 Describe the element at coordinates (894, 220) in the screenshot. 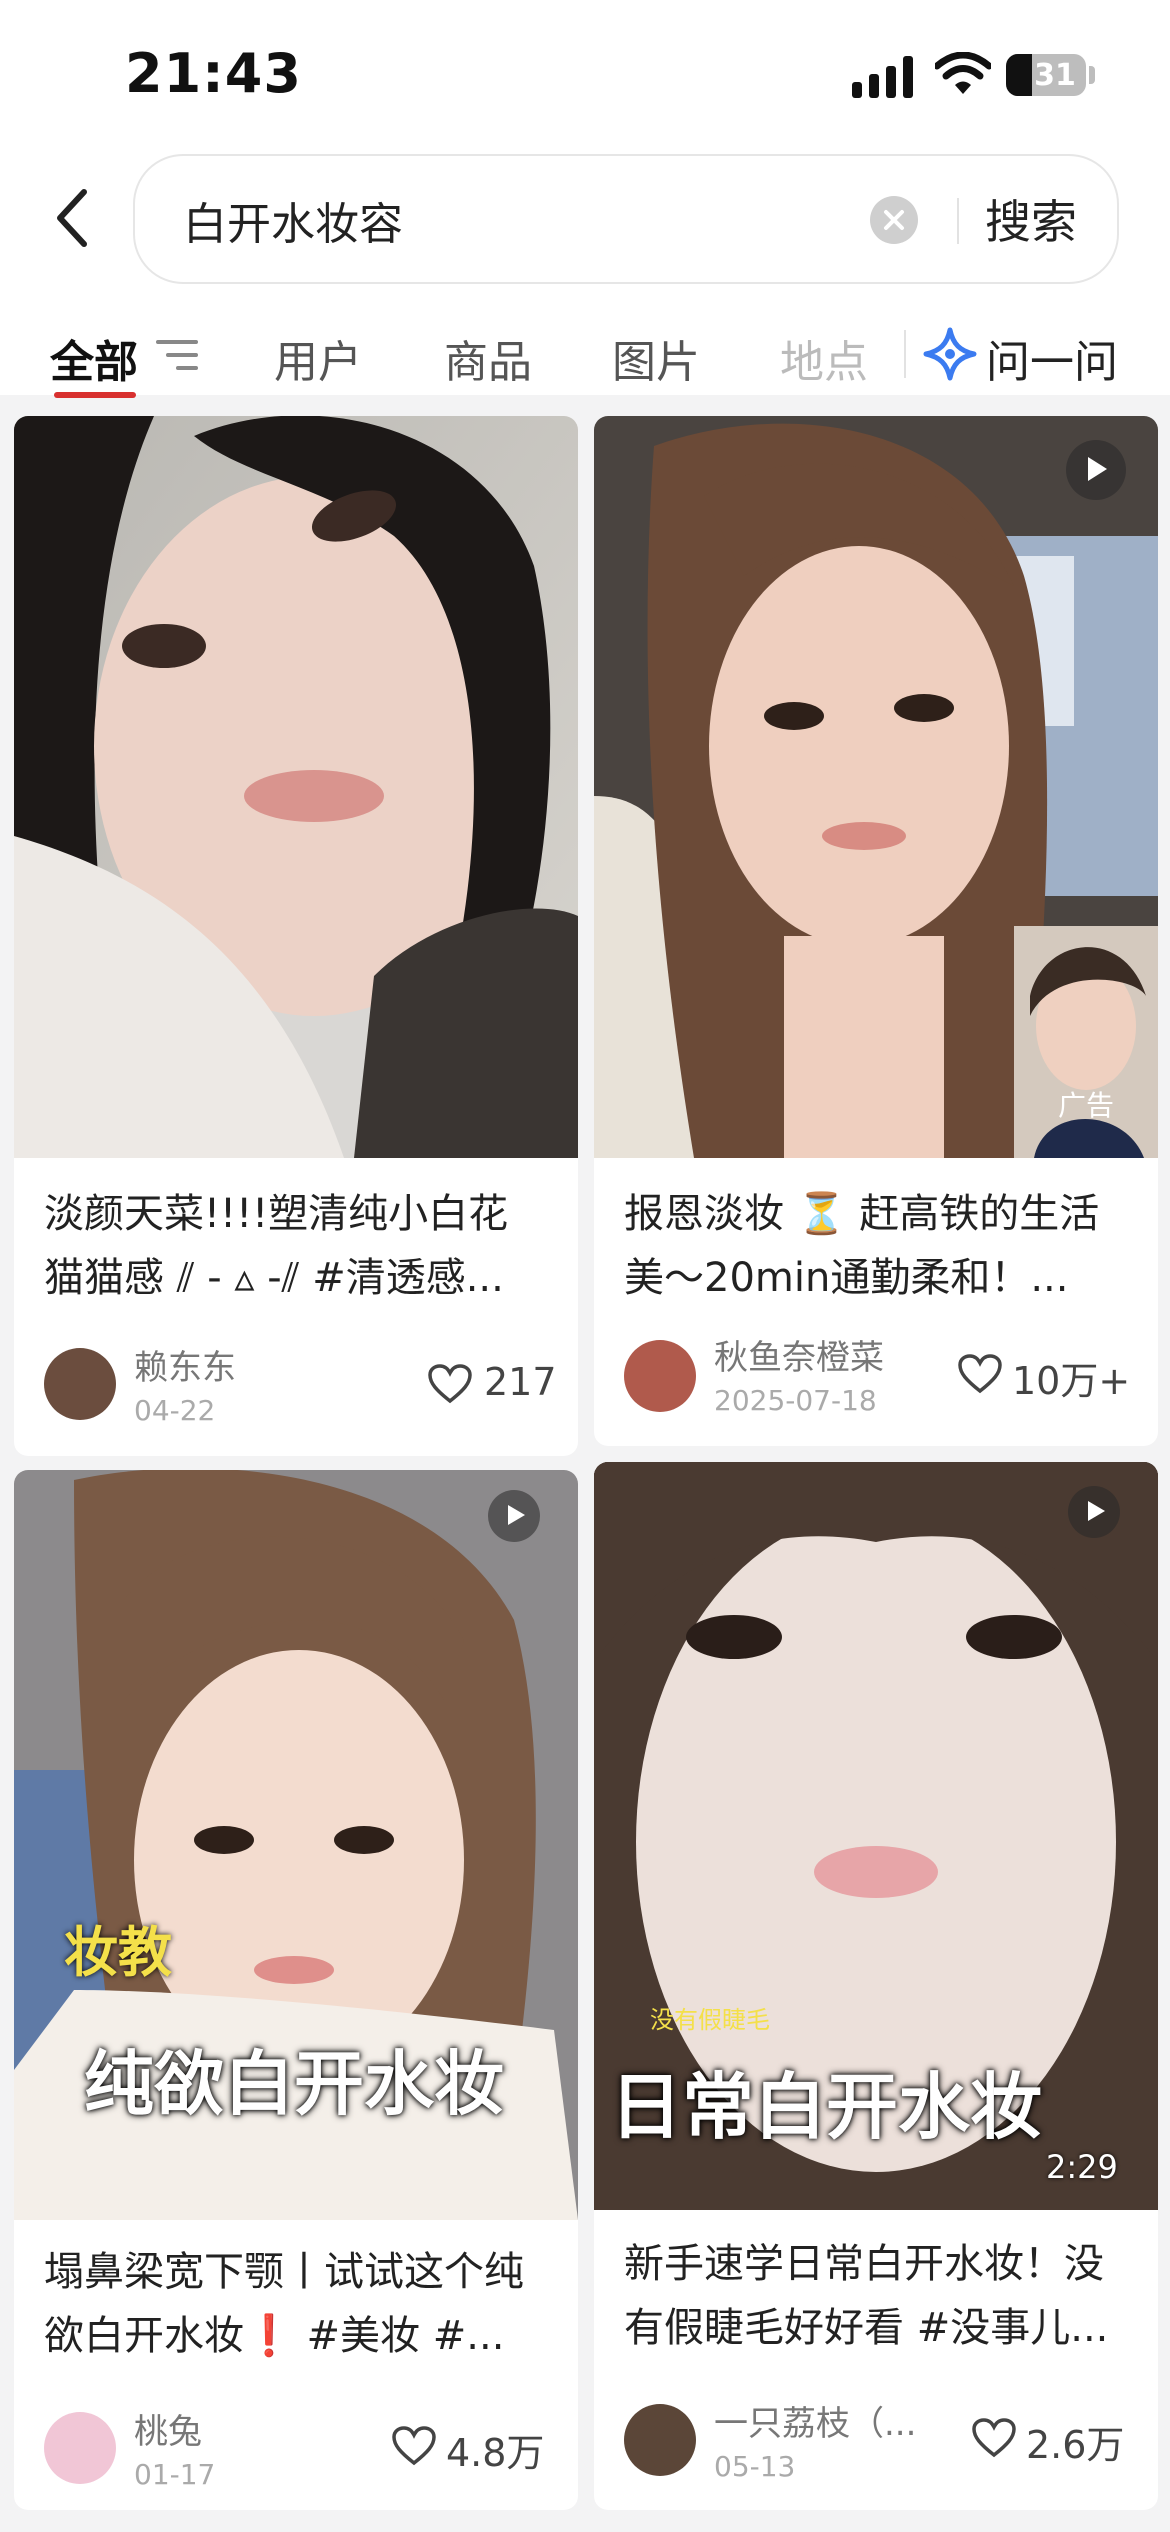

I see `clear-icon` at that location.